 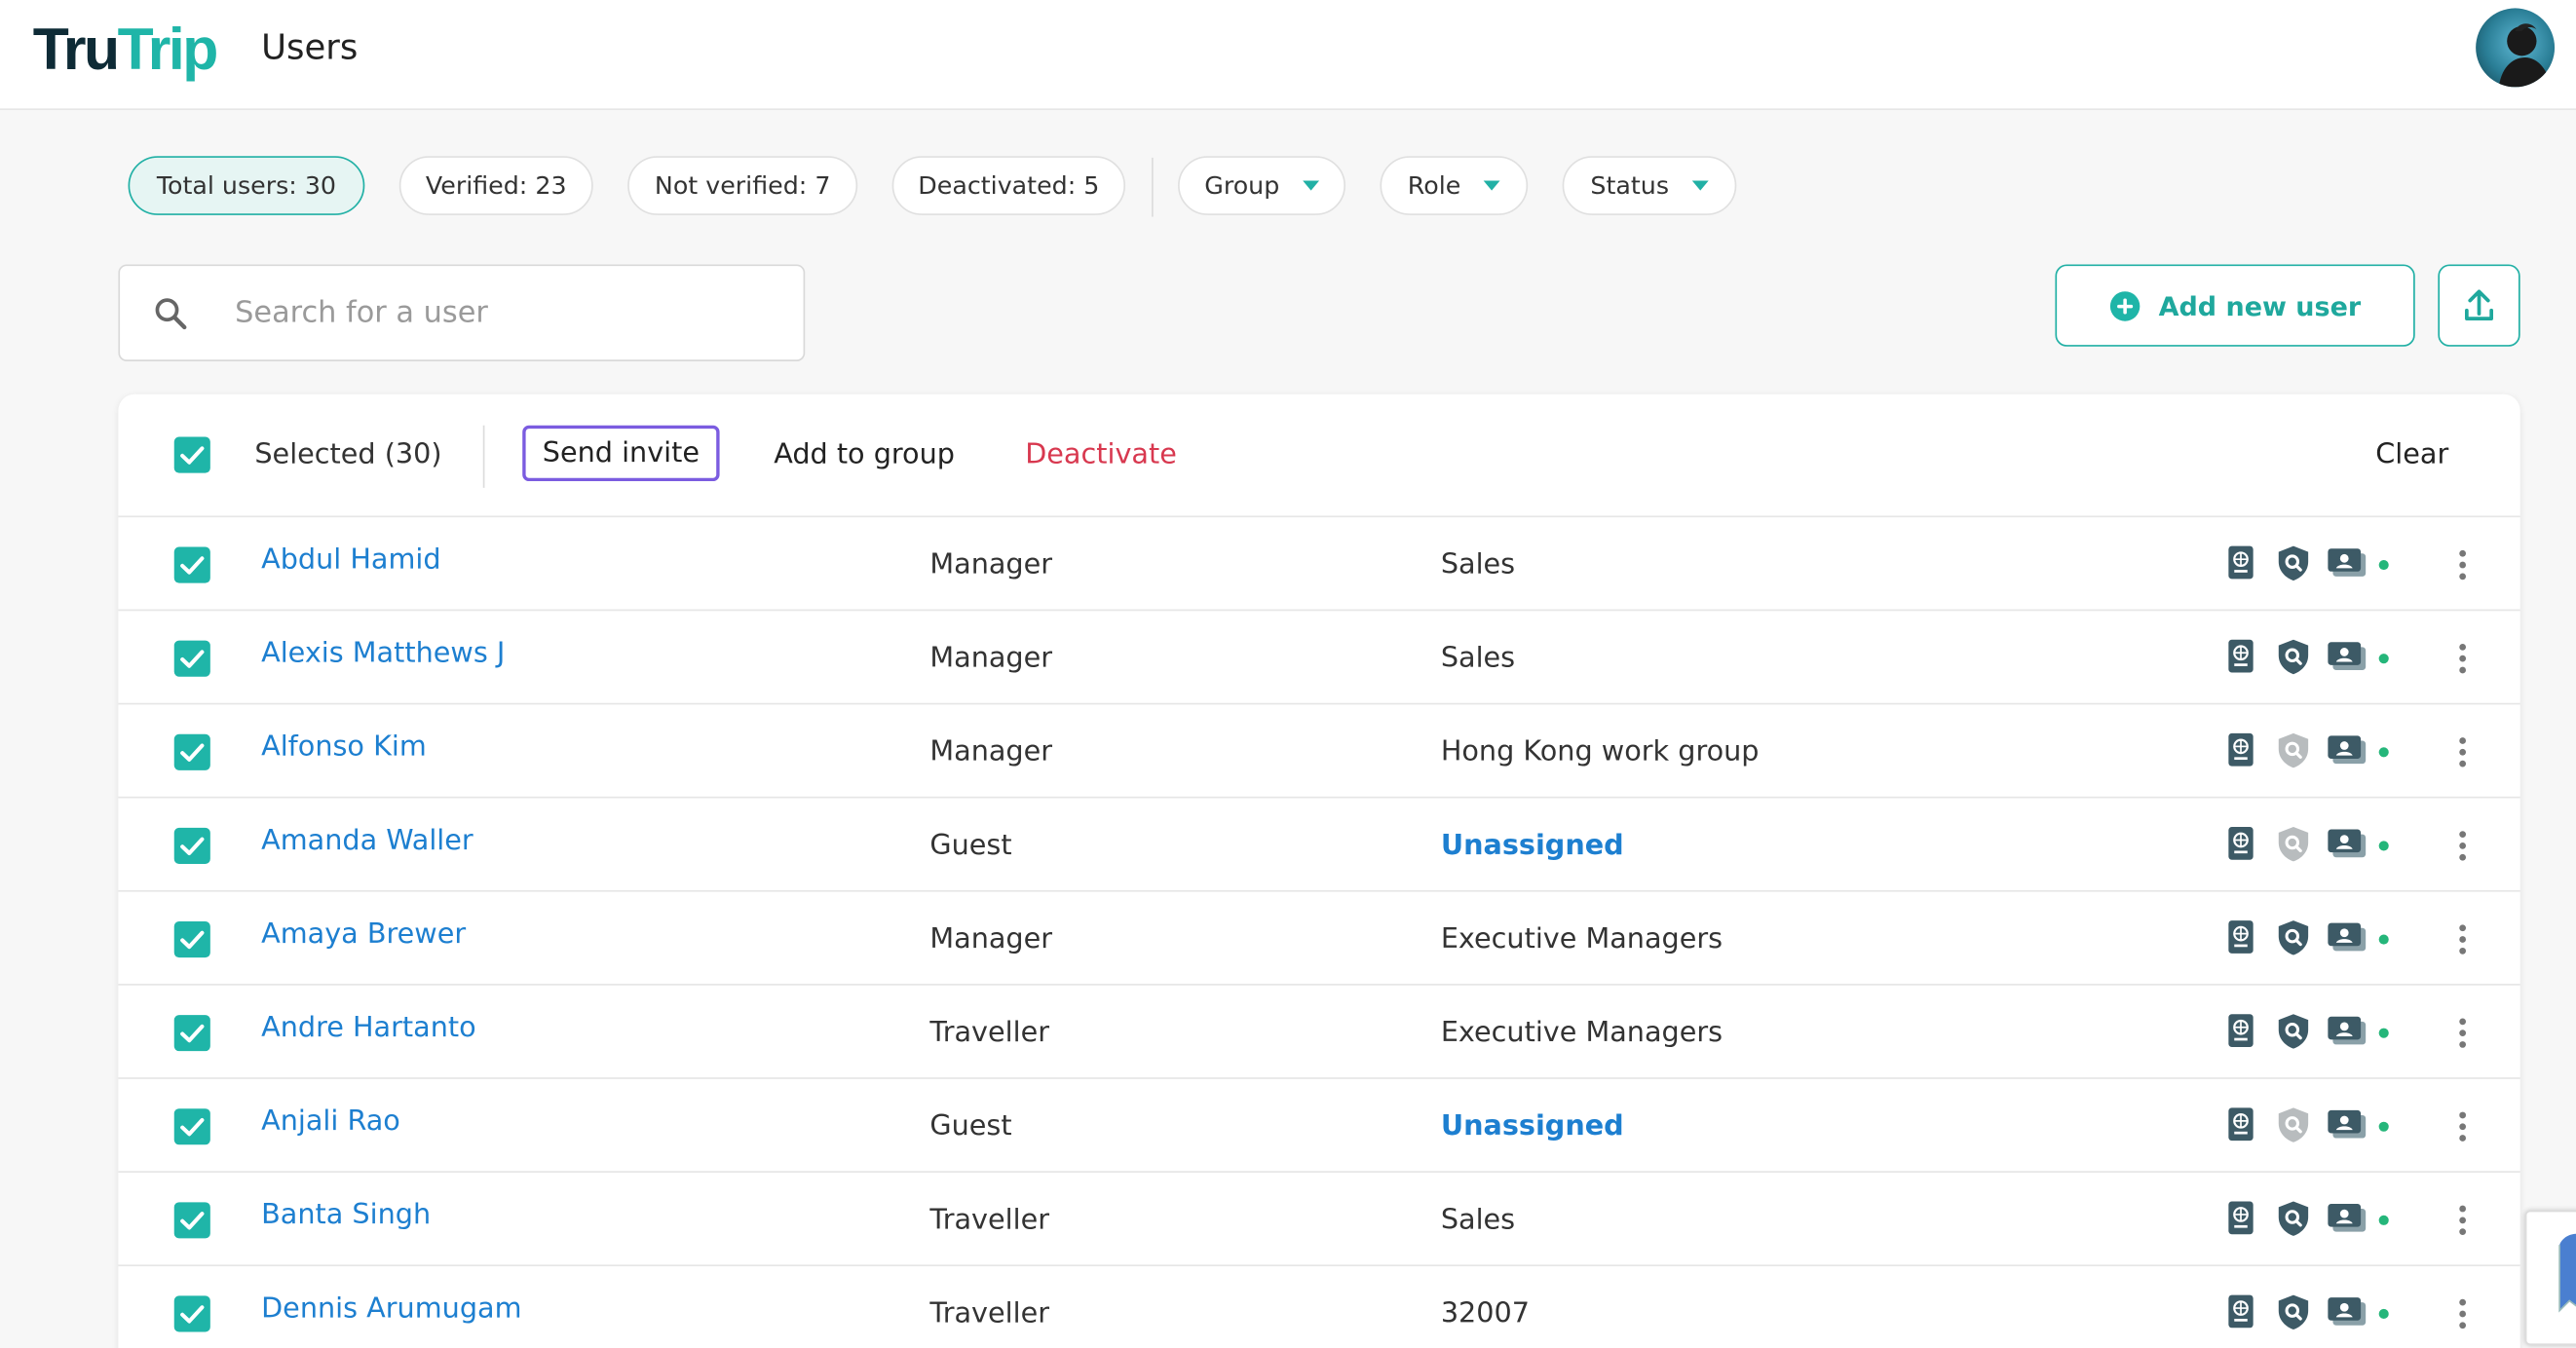 What do you see at coordinates (742, 185) in the screenshot?
I see `filter-not-verified: Not verified: 7` at bounding box center [742, 185].